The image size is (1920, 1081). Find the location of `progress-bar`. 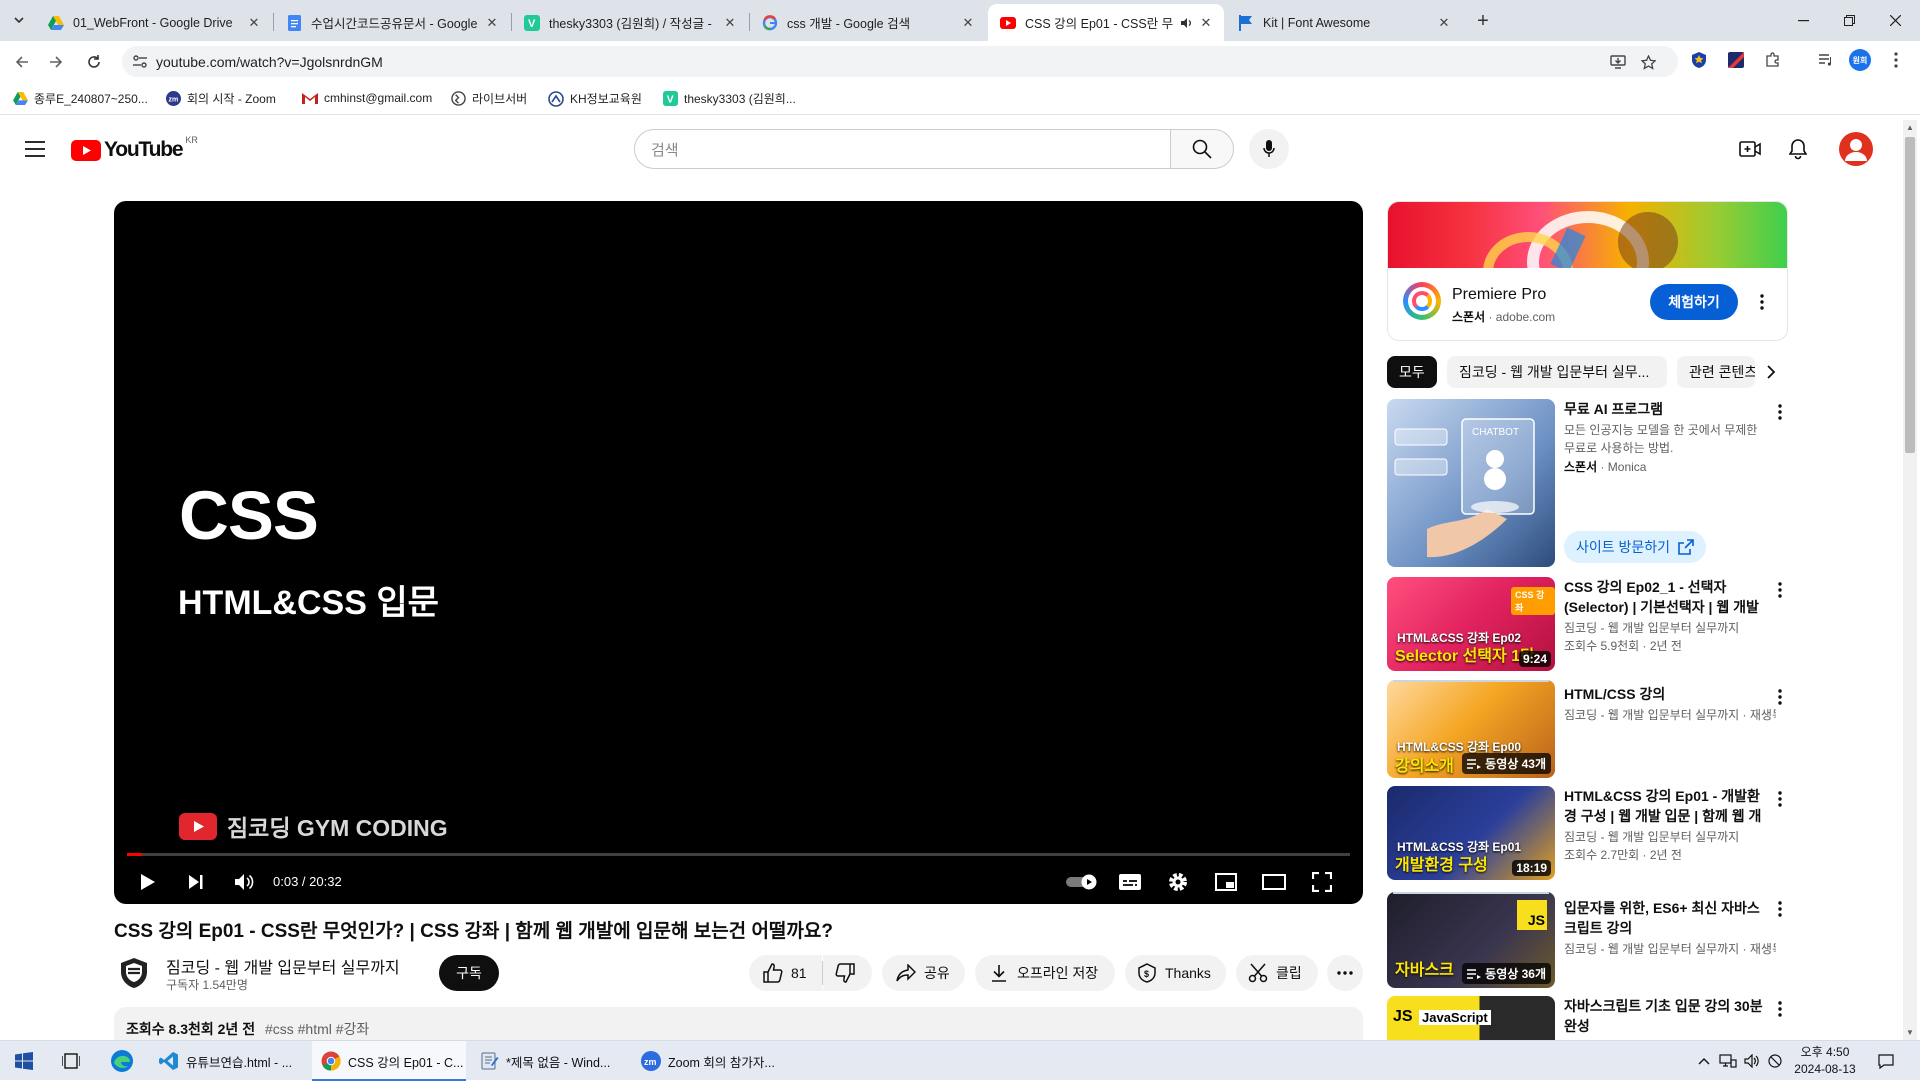

progress-bar is located at coordinates (738, 854).